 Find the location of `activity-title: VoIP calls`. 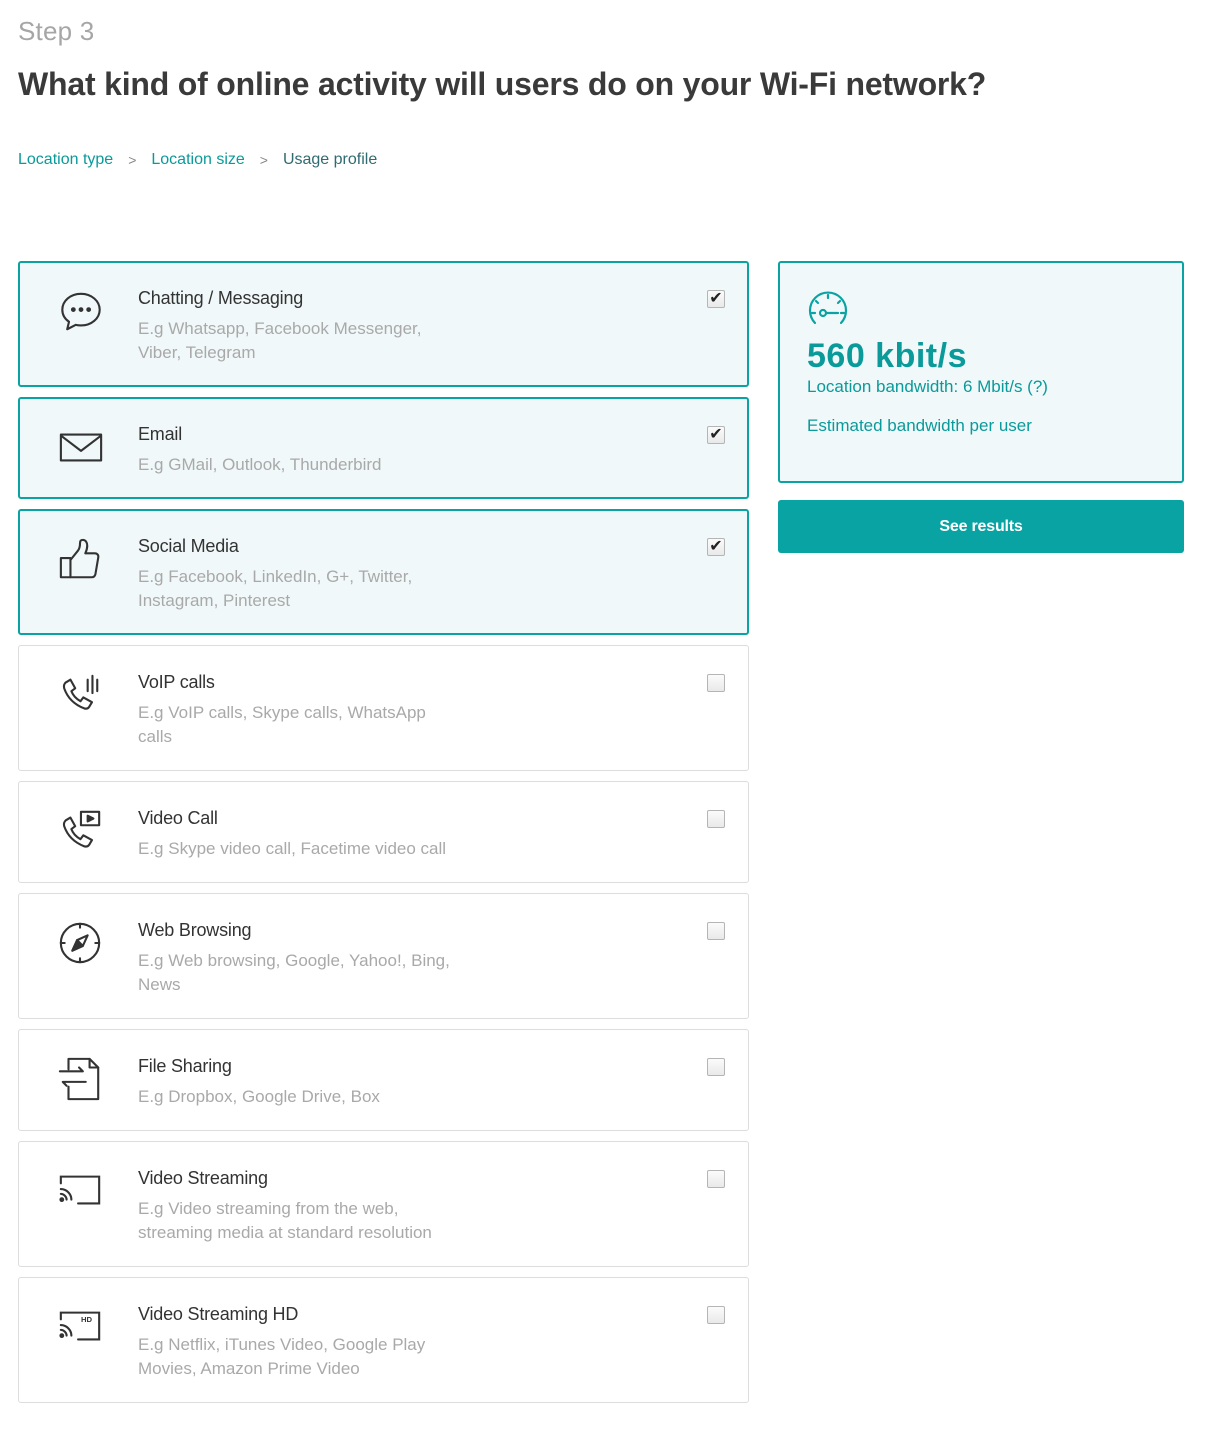

activity-title: VoIP calls is located at coordinates (176, 682).